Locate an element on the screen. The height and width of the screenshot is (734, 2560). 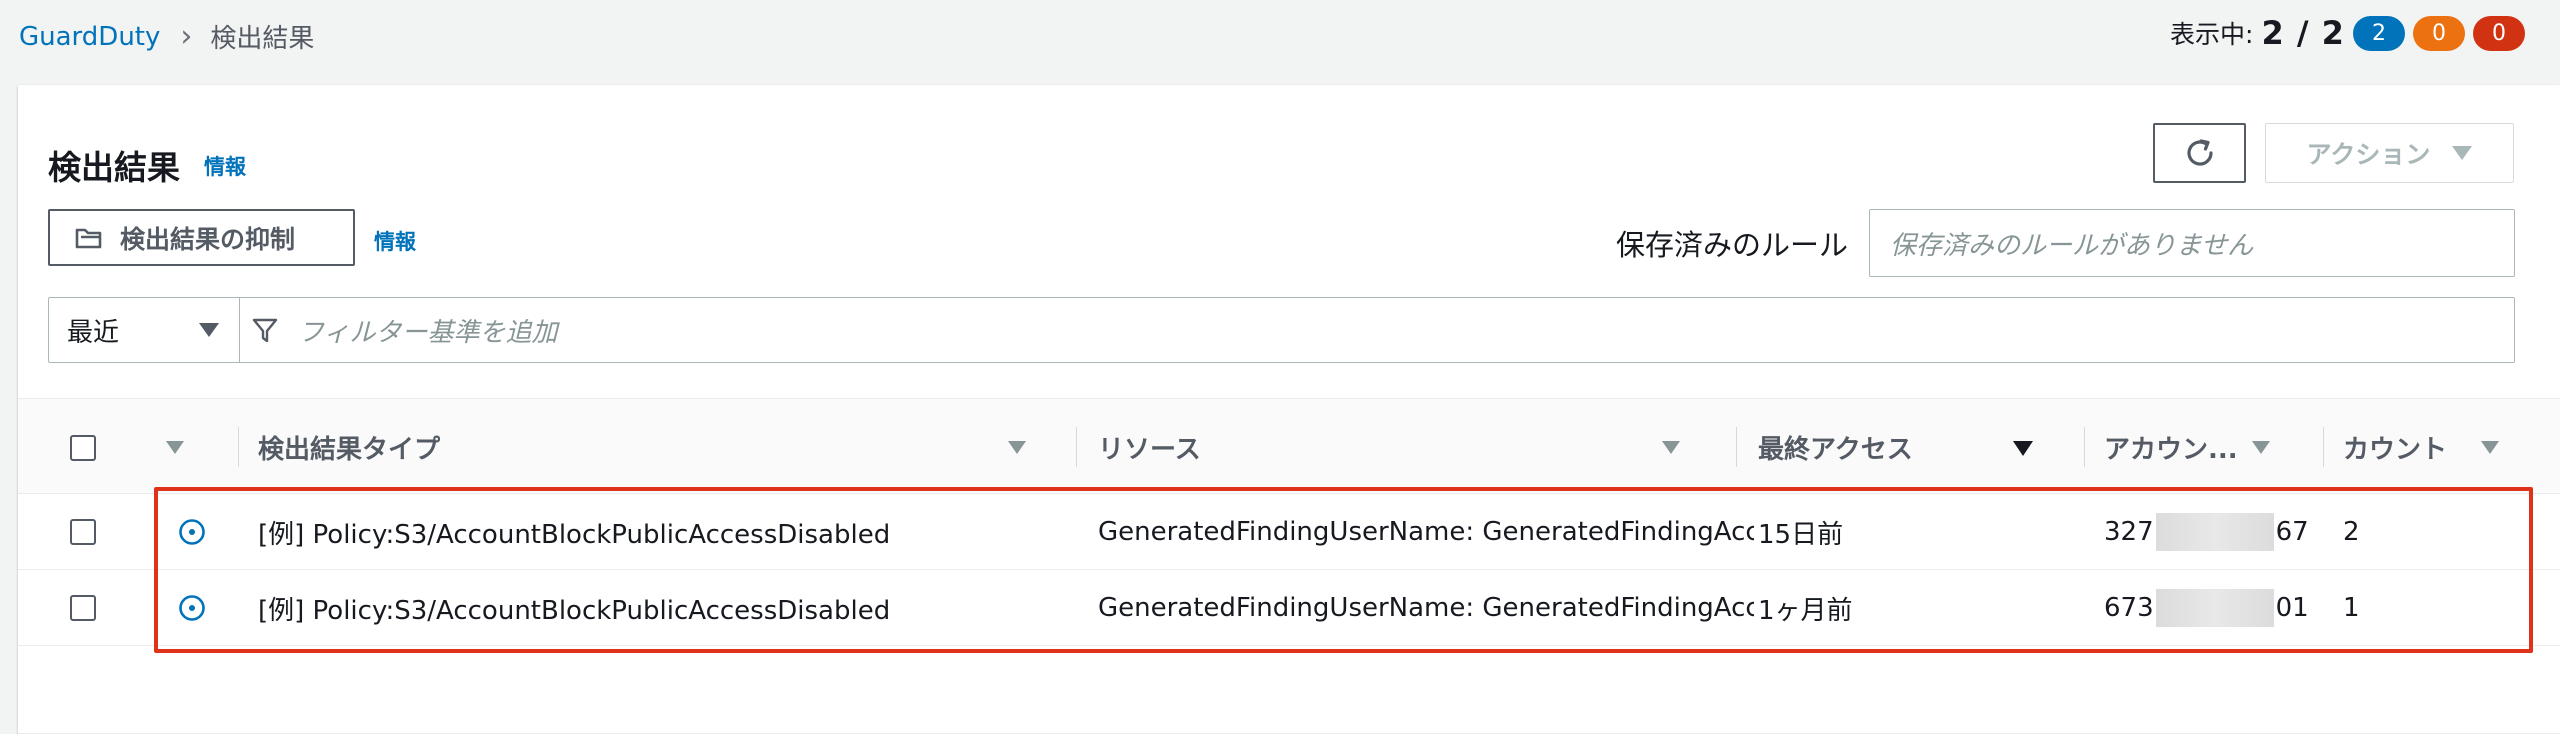
findings-counter: 表示中: 2 / 2 2 0 0 is located at coordinates (2347, 33).